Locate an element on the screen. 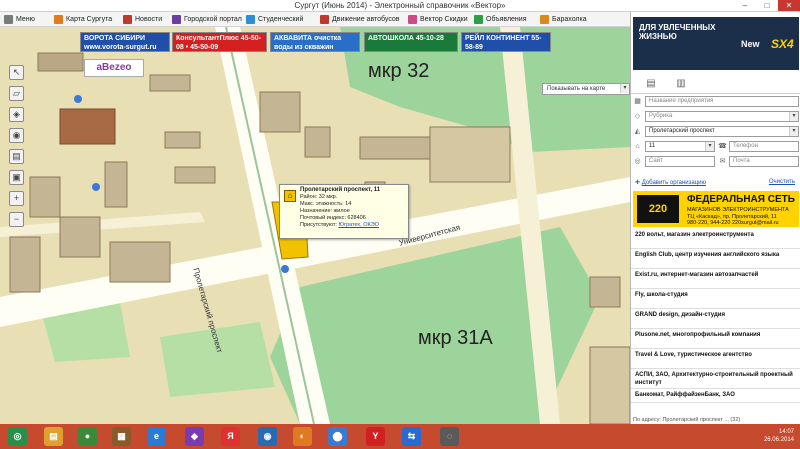 Image resolution: width=800 pixels, height=449 pixels. street-row: ◭ Пролетарский проспект ▾ is located at coordinates (716, 131).